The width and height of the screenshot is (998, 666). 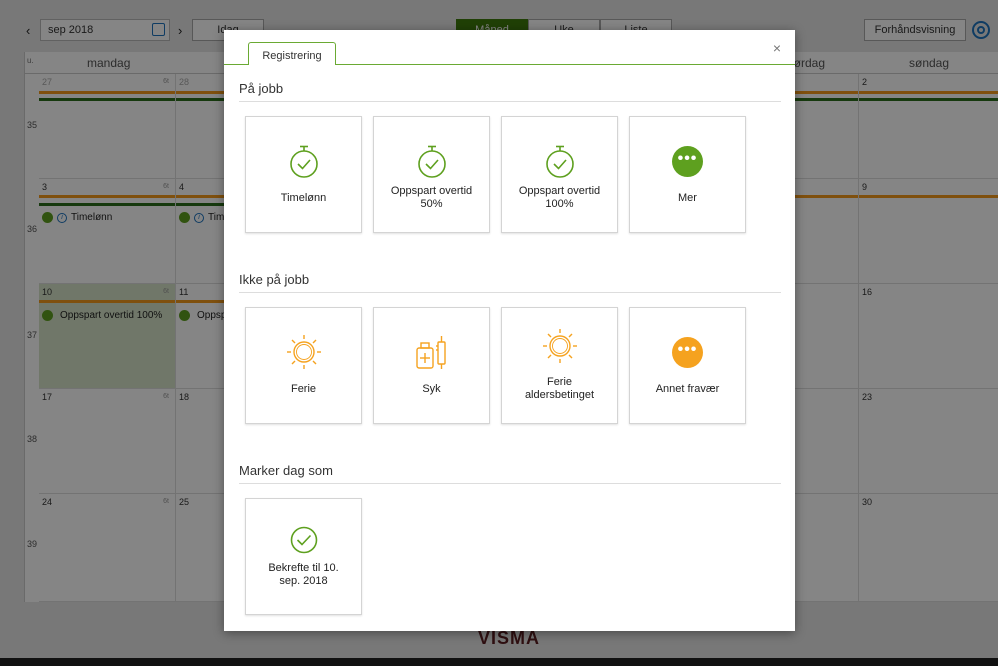 I want to click on tile-ferie: Ferie, so click(x=303, y=365).